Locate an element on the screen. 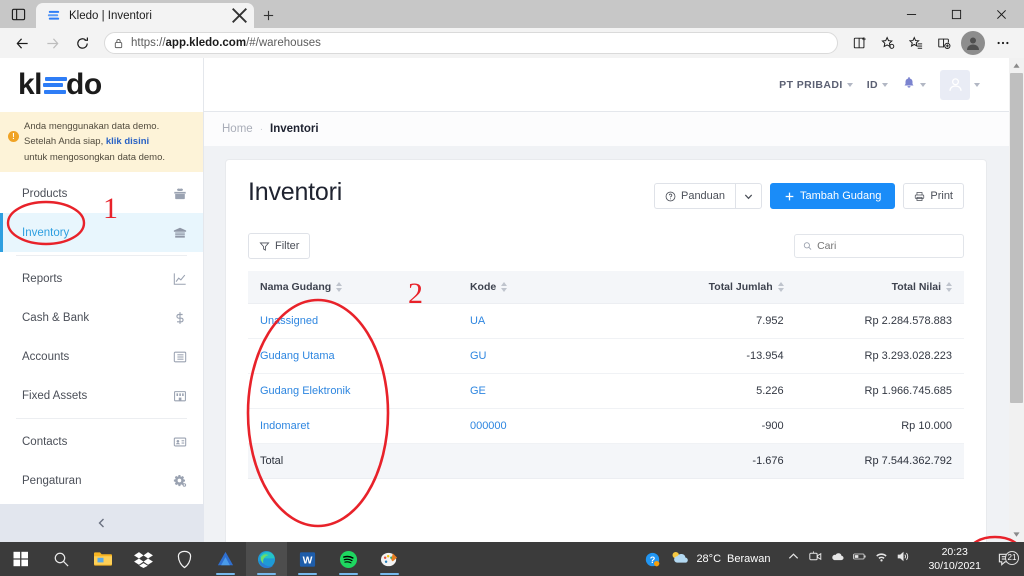  wifi-icon is located at coordinates (881, 559).